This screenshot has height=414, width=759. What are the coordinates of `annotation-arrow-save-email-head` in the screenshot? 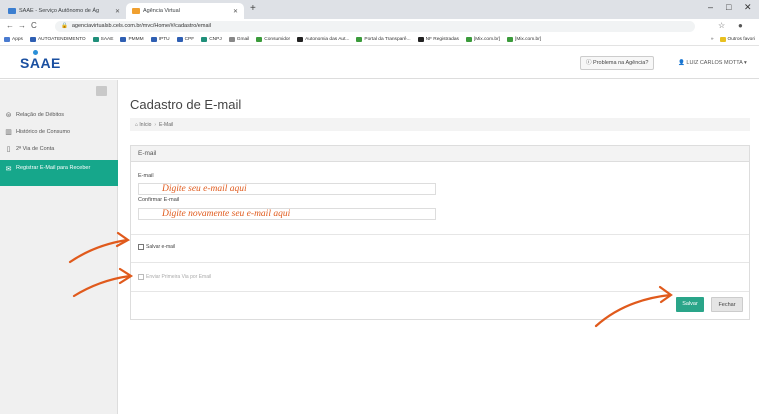 It's located at (123, 239).